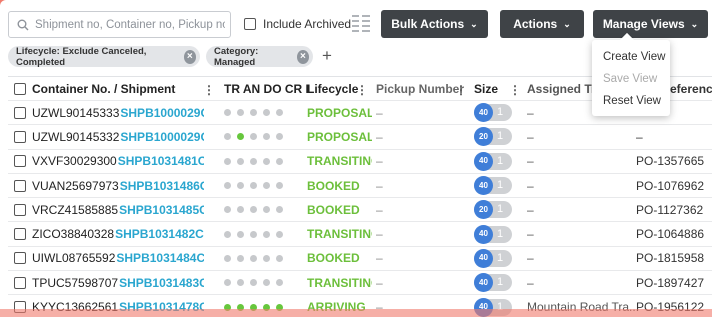 The image size is (712, 317). I want to click on density-icon, so click(361, 25).